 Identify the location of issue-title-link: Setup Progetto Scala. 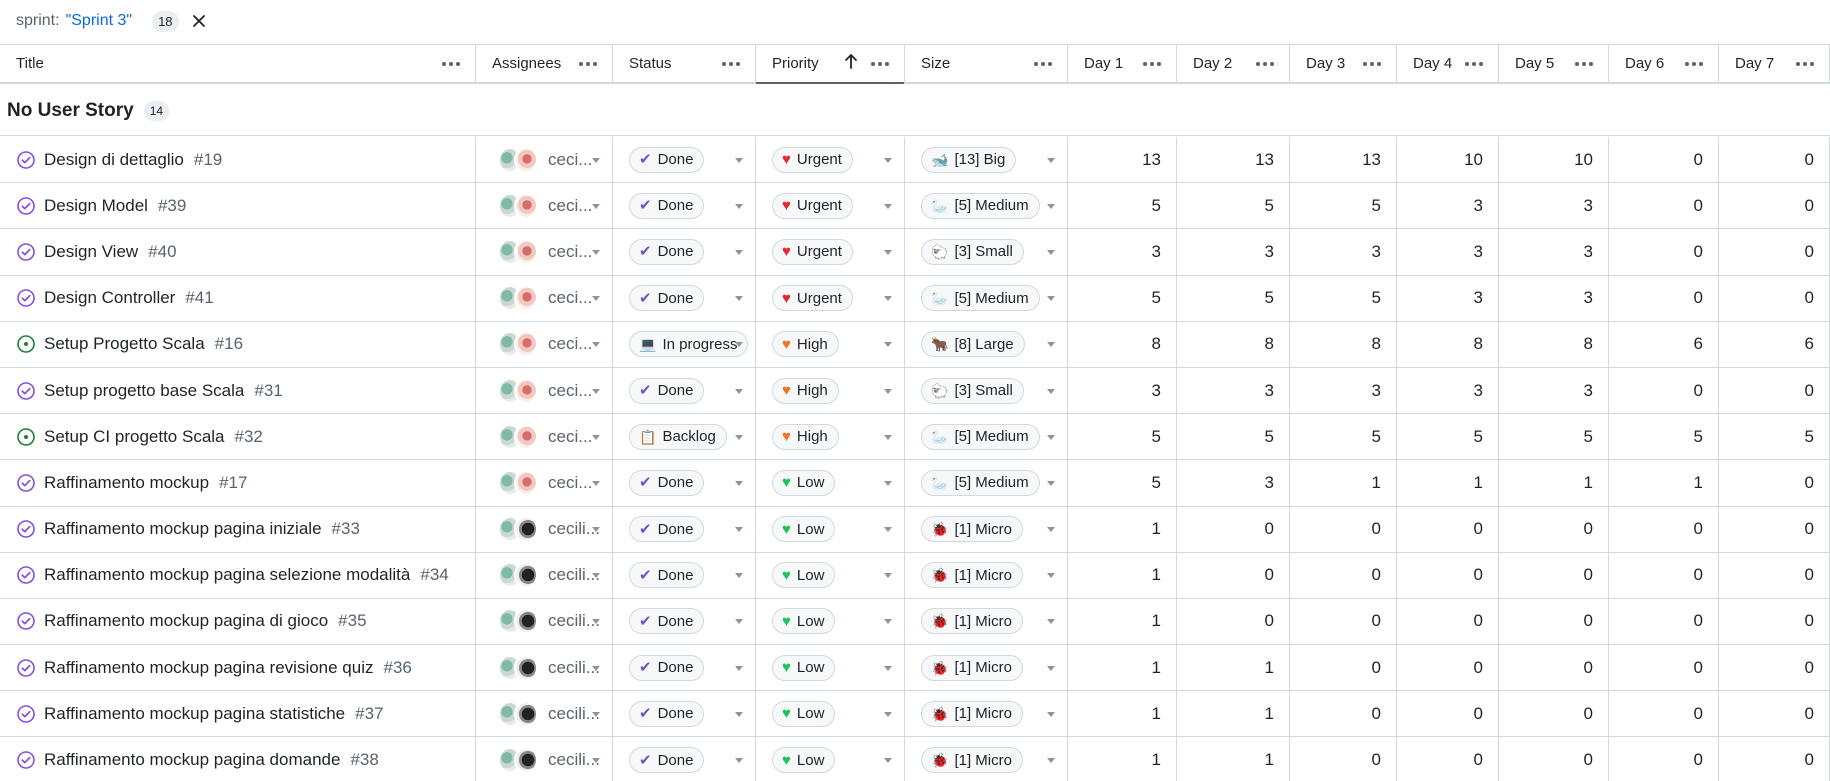
(124, 344).